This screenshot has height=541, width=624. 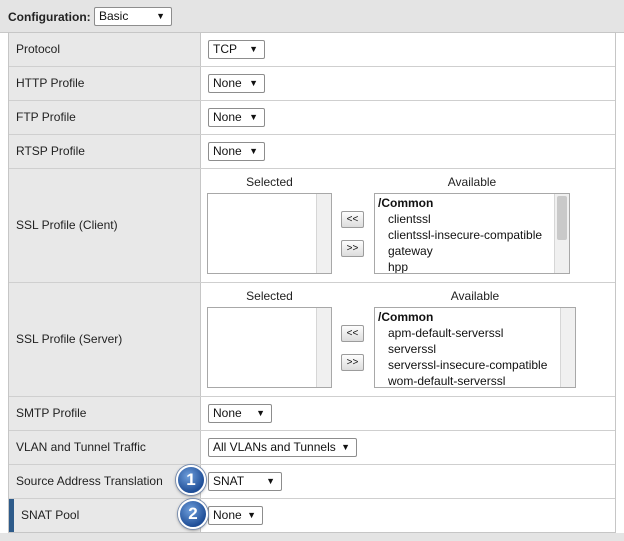 What do you see at coordinates (312, 50) in the screenshot?
I see `row-protocol: Protocol TCP ▼` at bounding box center [312, 50].